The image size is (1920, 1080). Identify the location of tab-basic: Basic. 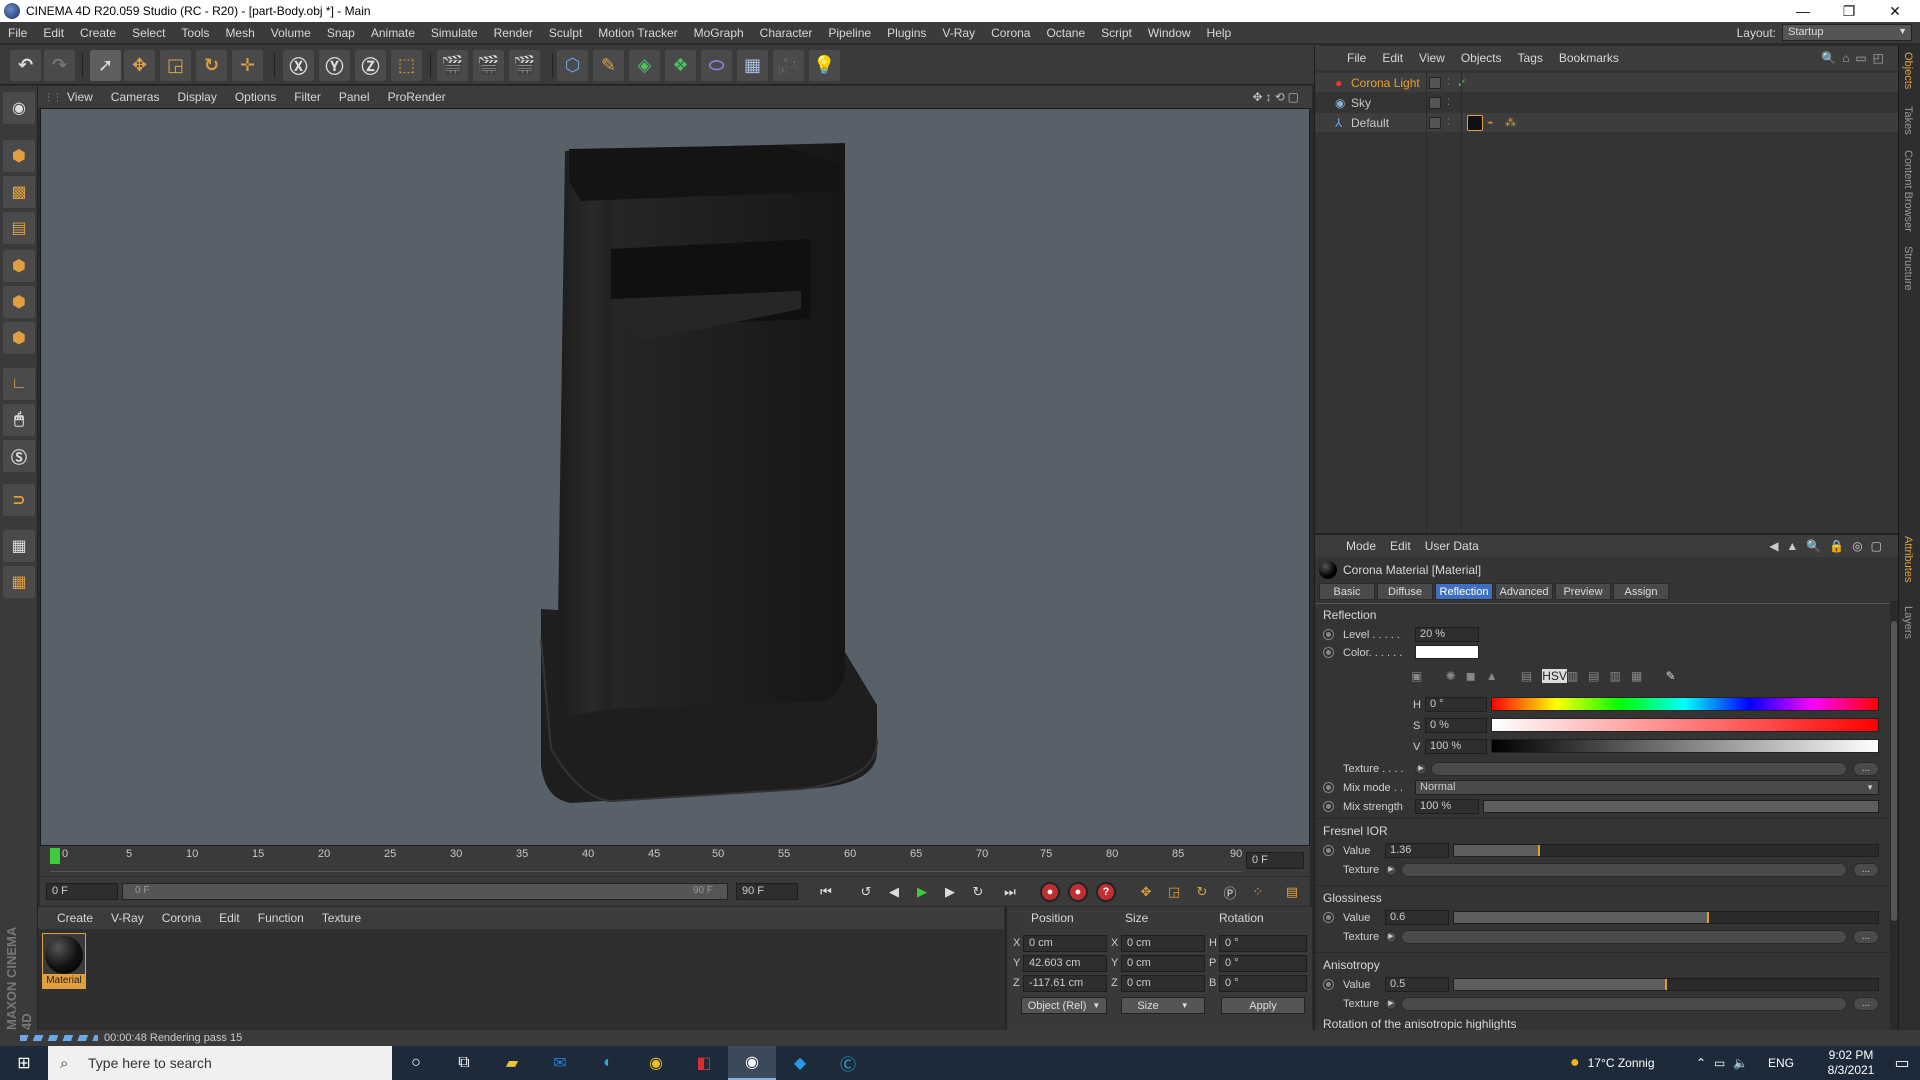
(1347, 591).